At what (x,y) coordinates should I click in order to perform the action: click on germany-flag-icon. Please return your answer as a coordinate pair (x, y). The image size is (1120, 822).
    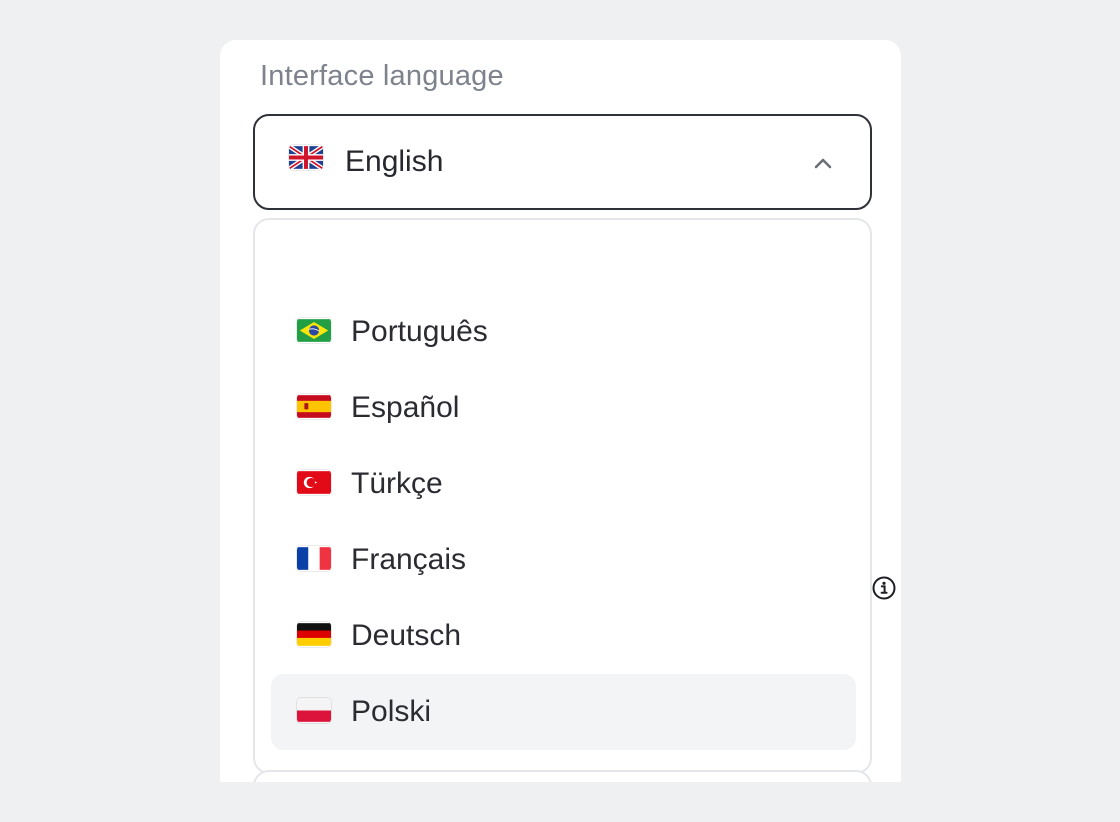
    Looking at the image, I should click on (314, 634).